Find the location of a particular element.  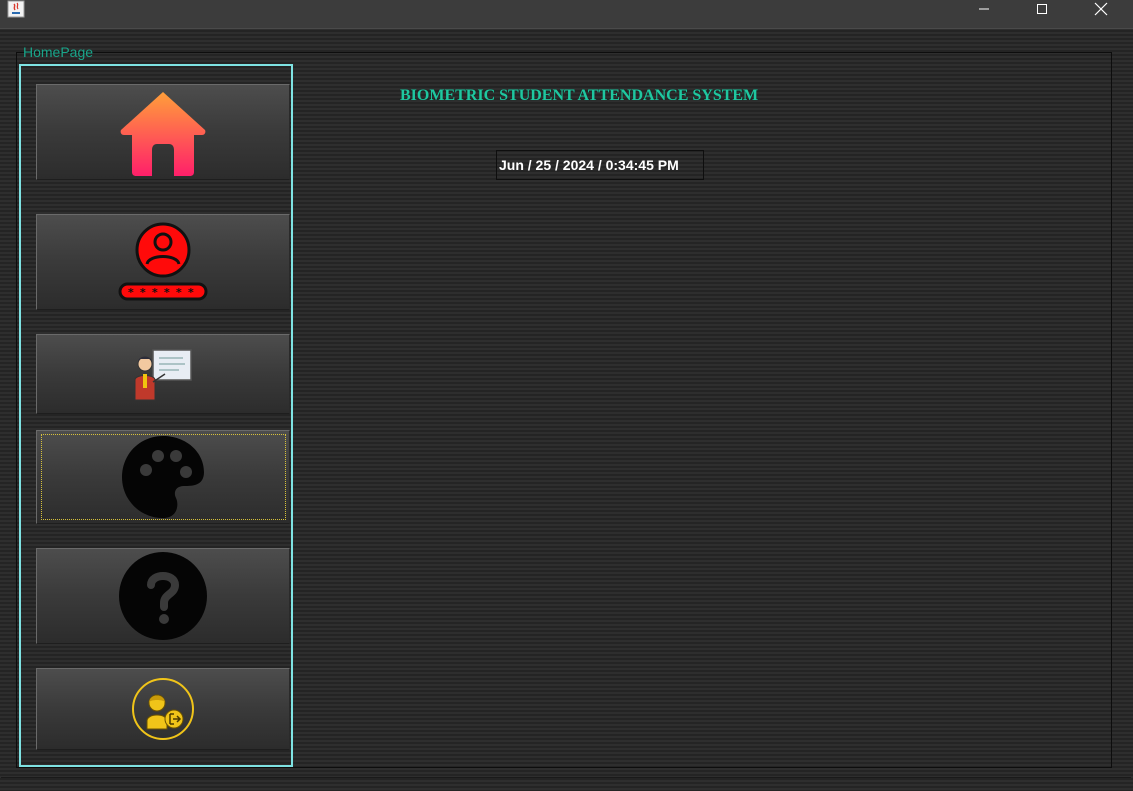

help-button is located at coordinates (163, 596).